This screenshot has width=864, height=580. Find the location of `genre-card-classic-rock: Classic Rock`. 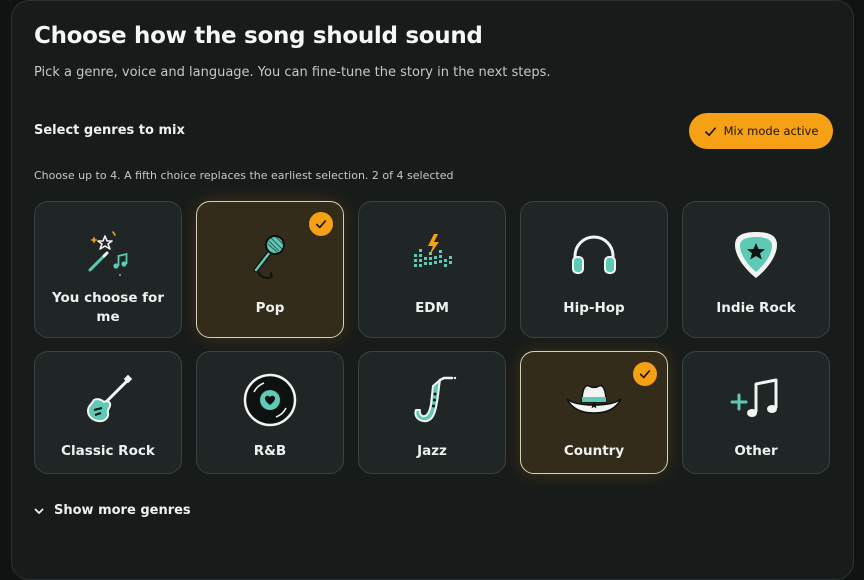

genre-card-classic-rock: Classic Rock is located at coordinates (108, 412).